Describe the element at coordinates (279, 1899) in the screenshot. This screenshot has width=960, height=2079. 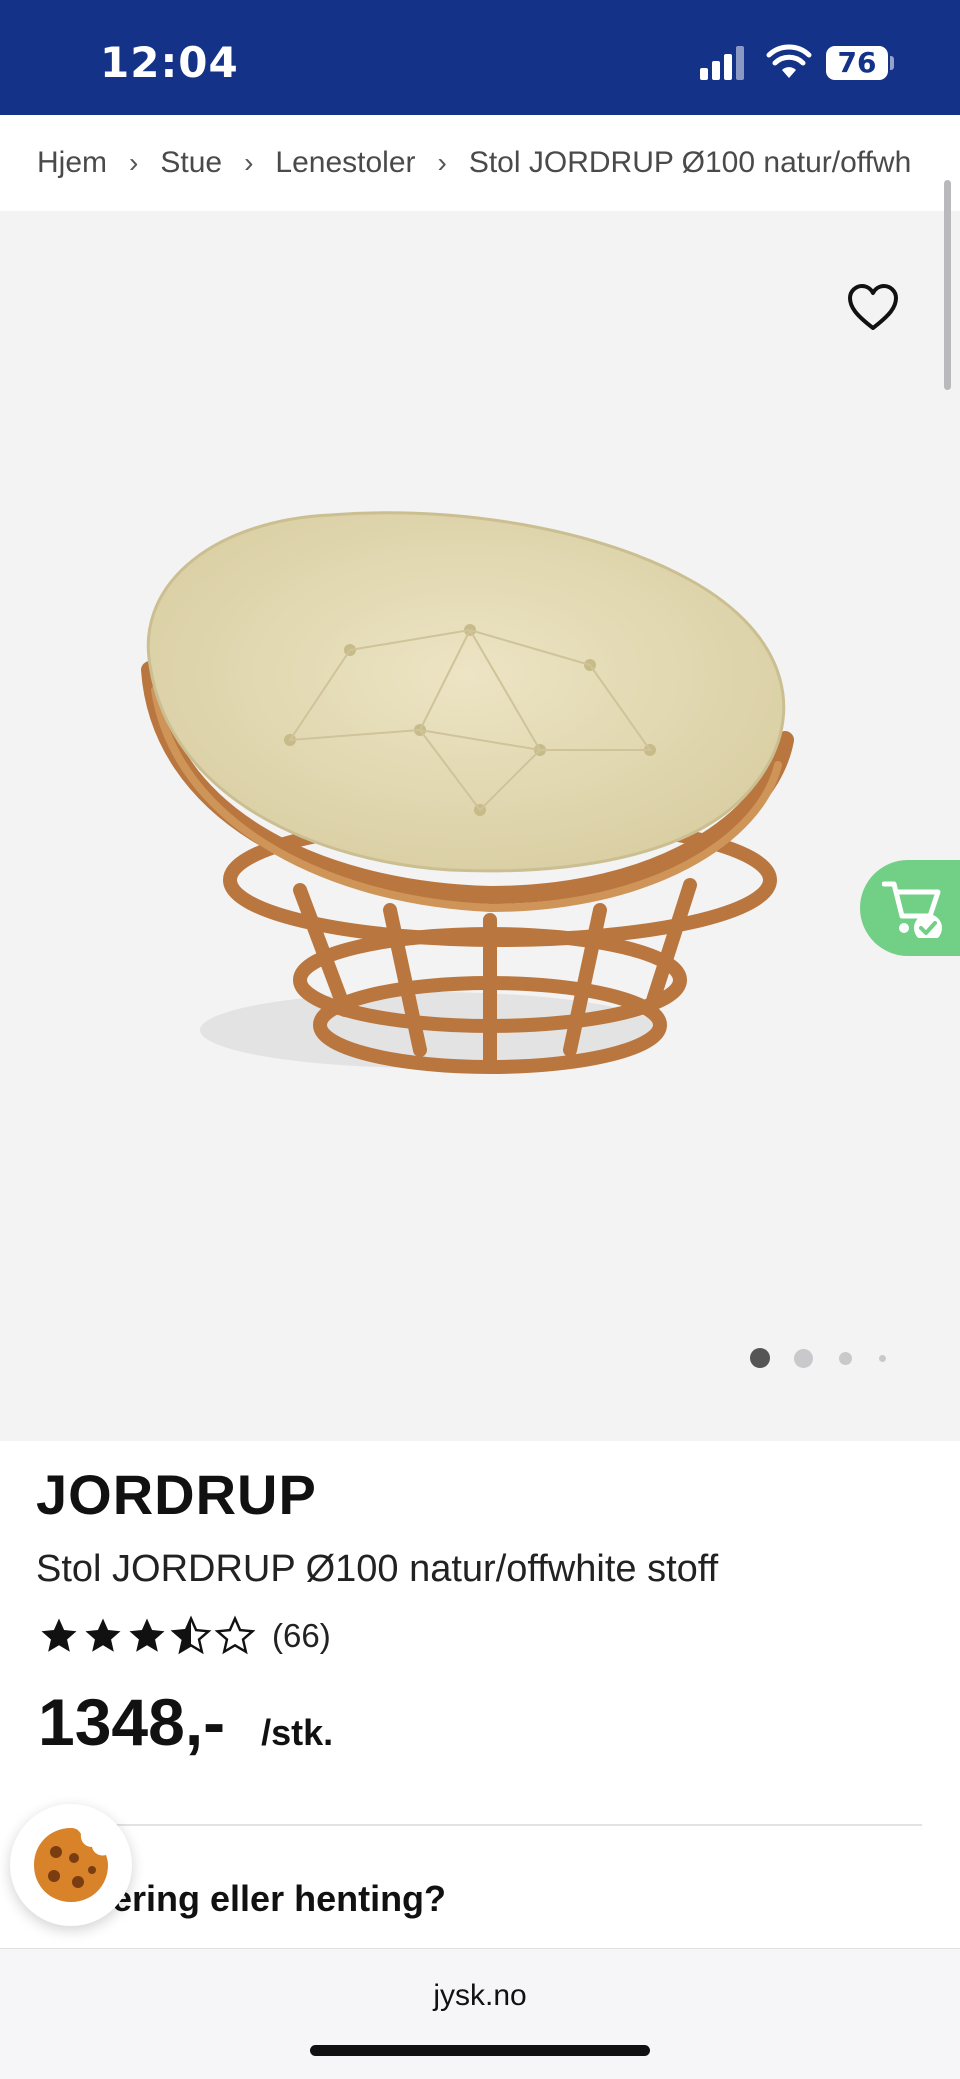
I see `delivery-question: ering eller henting?` at that location.